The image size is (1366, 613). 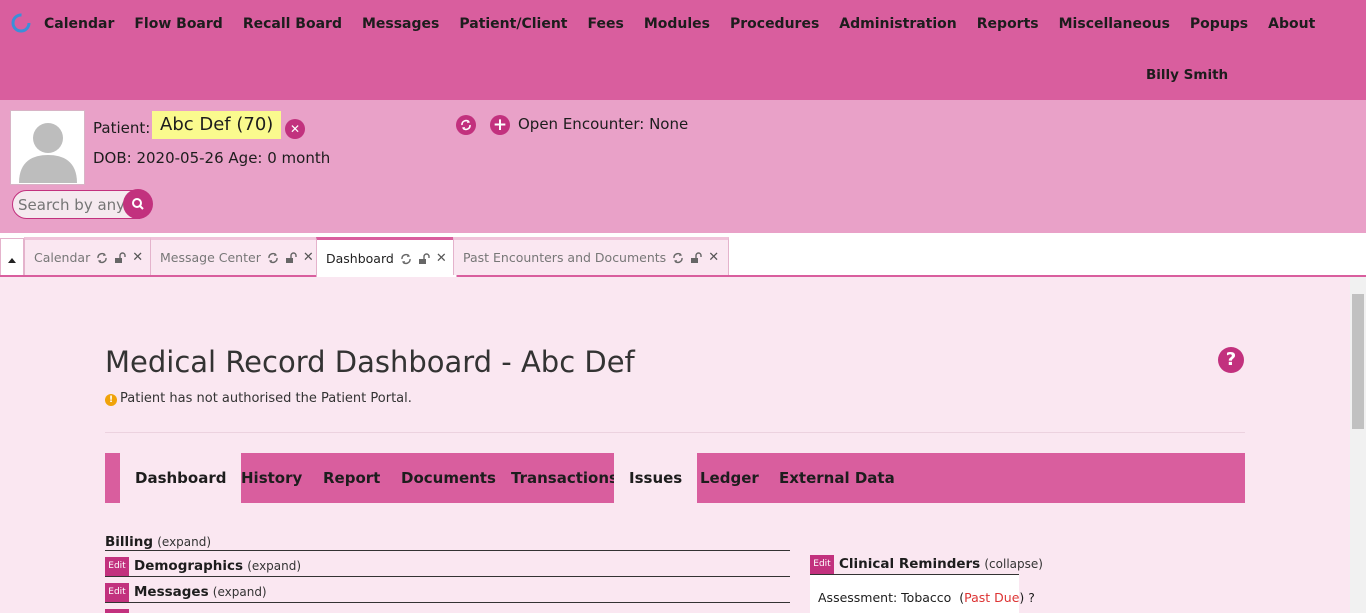 I want to click on tab-collapse-toggle, so click(x=12, y=256).